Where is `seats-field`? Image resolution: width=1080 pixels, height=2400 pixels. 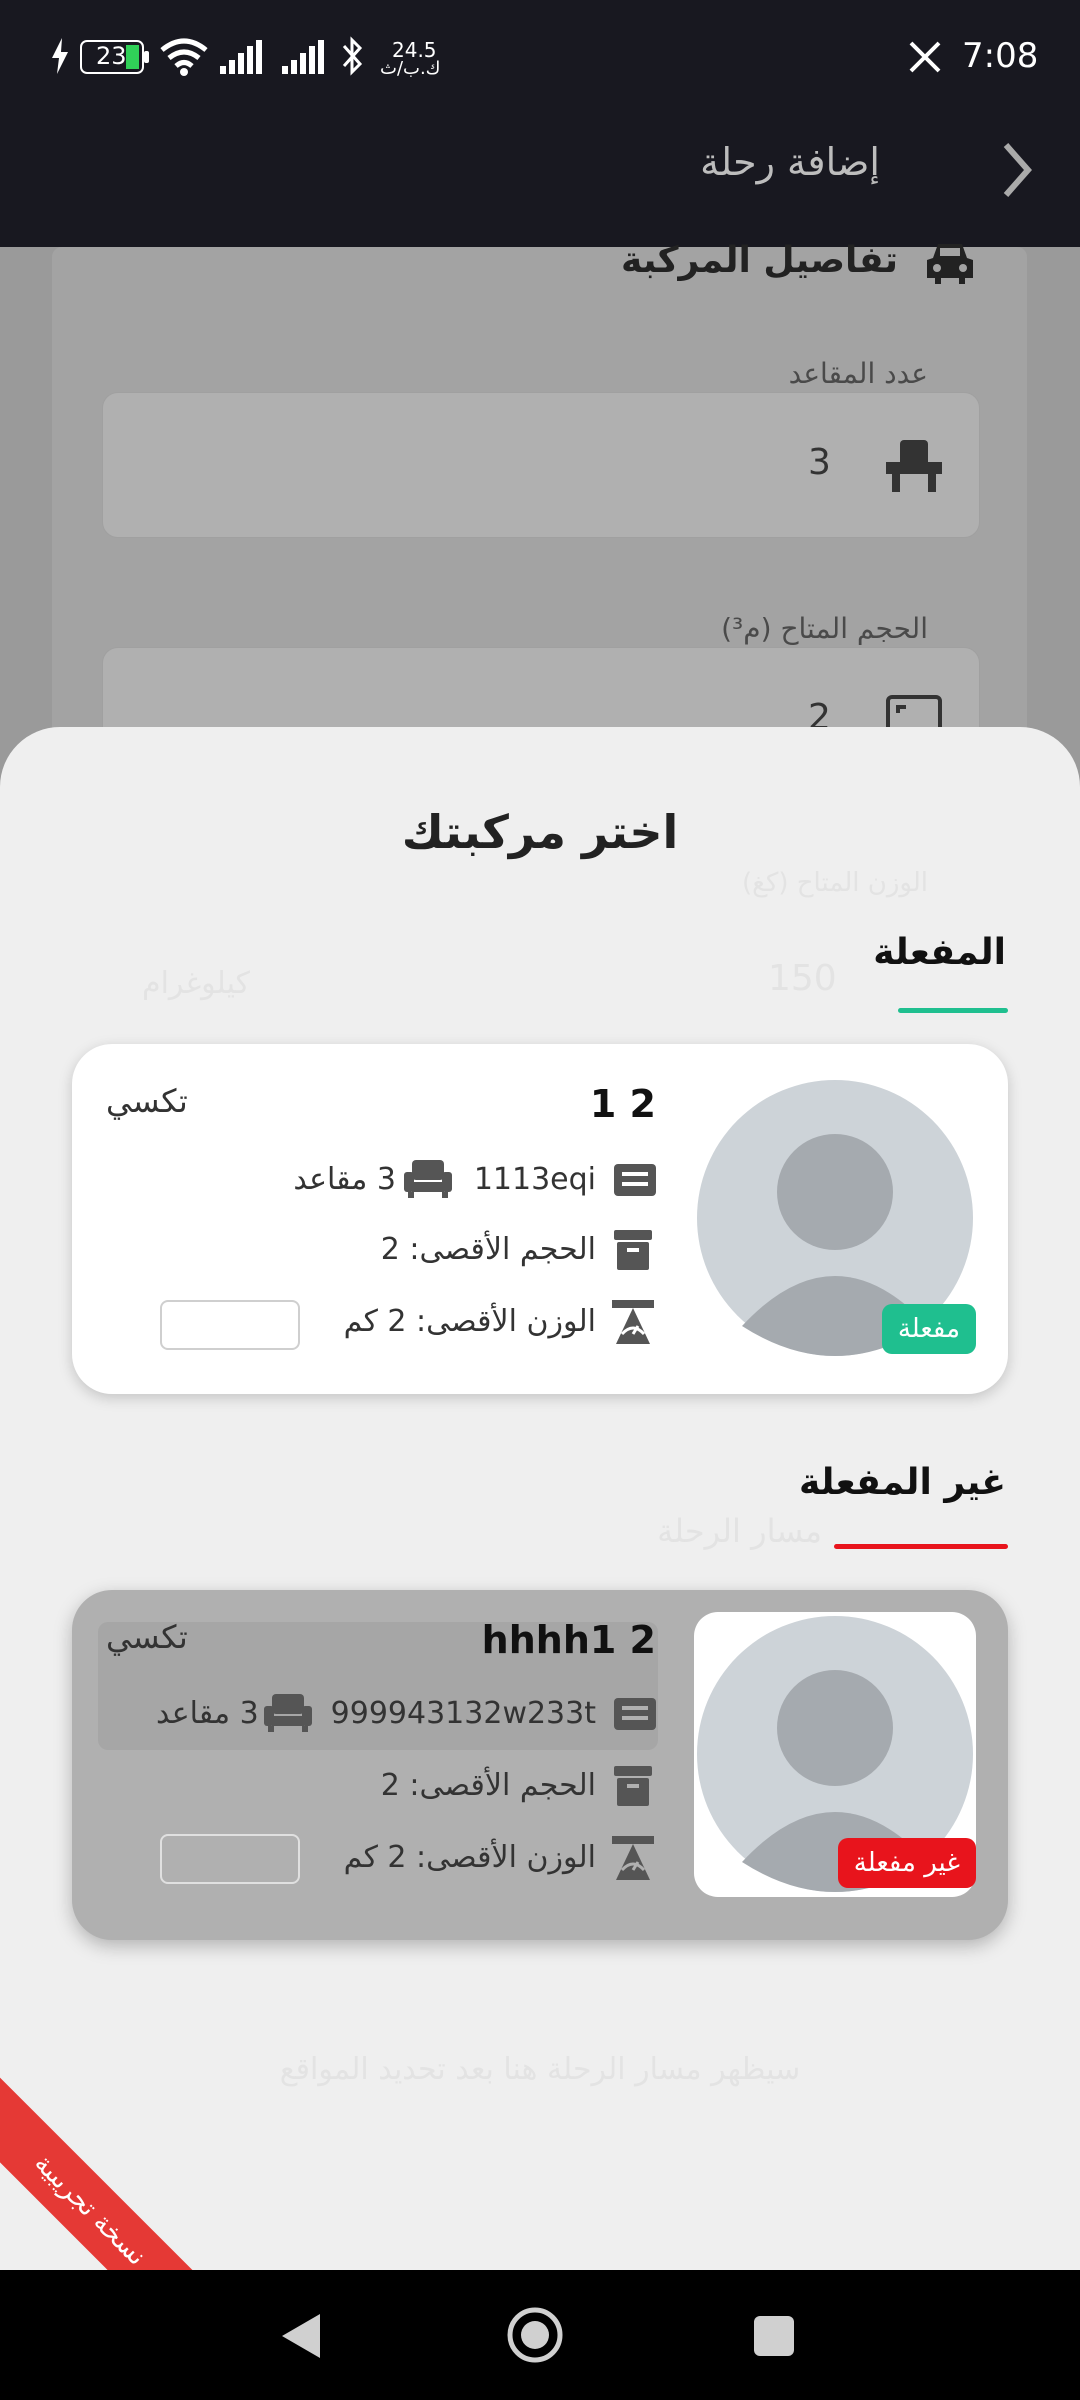
seats-field is located at coordinates (541, 465).